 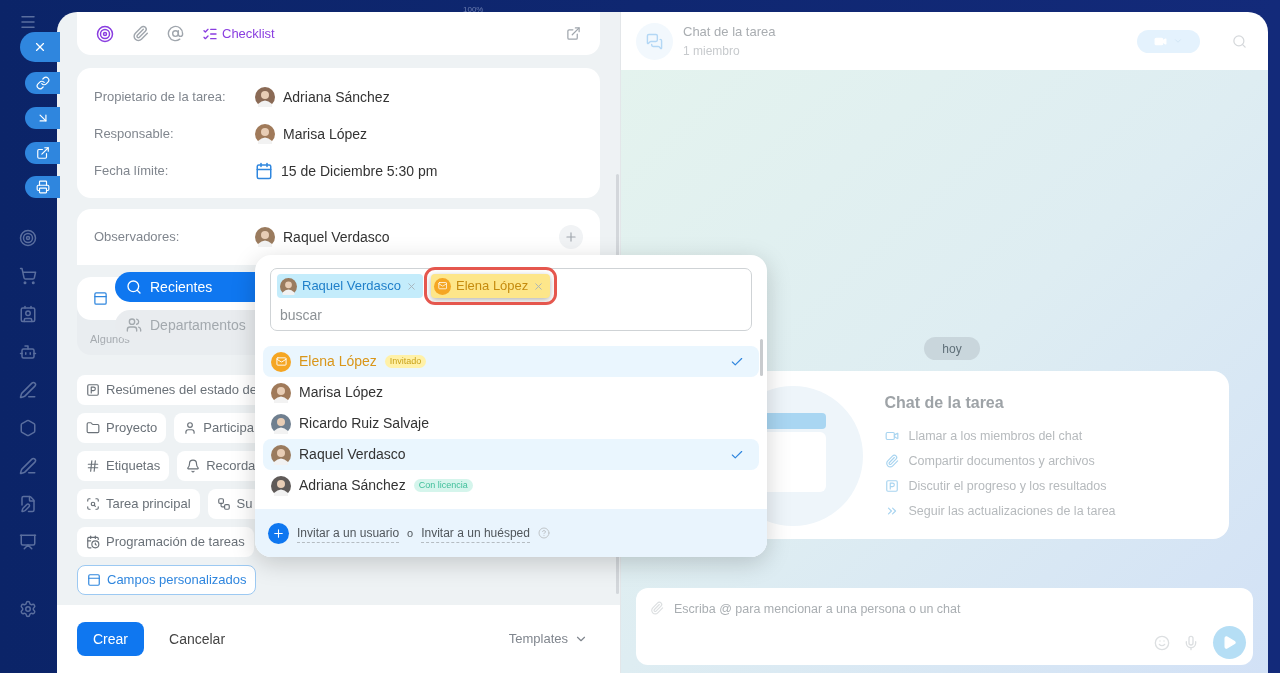 What do you see at coordinates (1012, 511) in the screenshot?
I see `feature-text: Seguir las actualizaciones de la tarea` at bounding box center [1012, 511].